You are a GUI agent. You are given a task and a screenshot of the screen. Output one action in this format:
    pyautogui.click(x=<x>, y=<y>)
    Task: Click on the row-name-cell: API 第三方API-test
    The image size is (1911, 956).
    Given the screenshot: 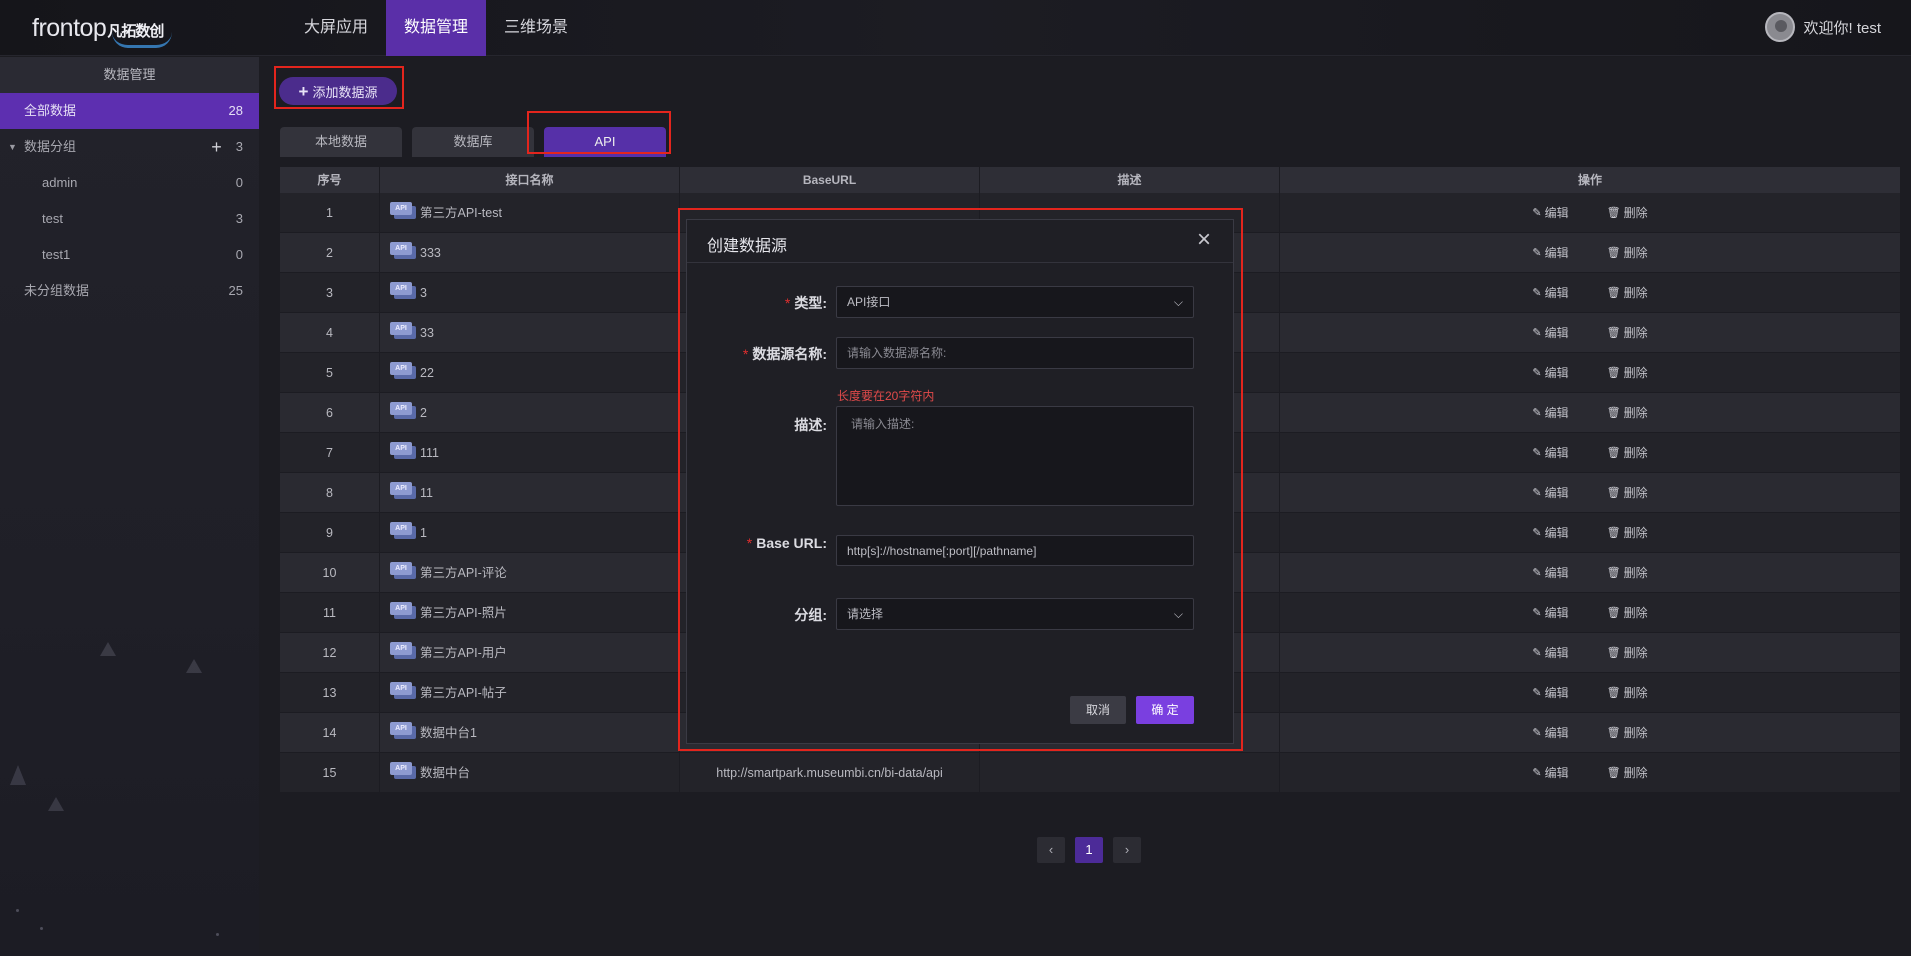 What is the action you would take?
    pyautogui.click(x=530, y=212)
    